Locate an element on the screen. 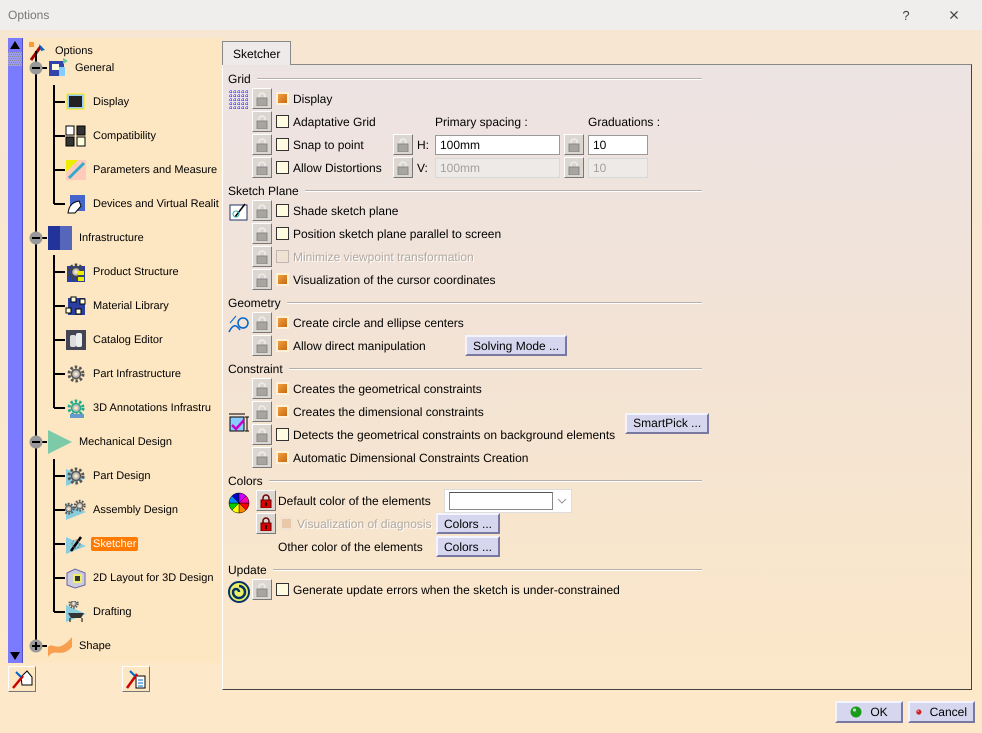 This screenshot has width=982, height=733. update-icon is located at coordinates (239, 592).